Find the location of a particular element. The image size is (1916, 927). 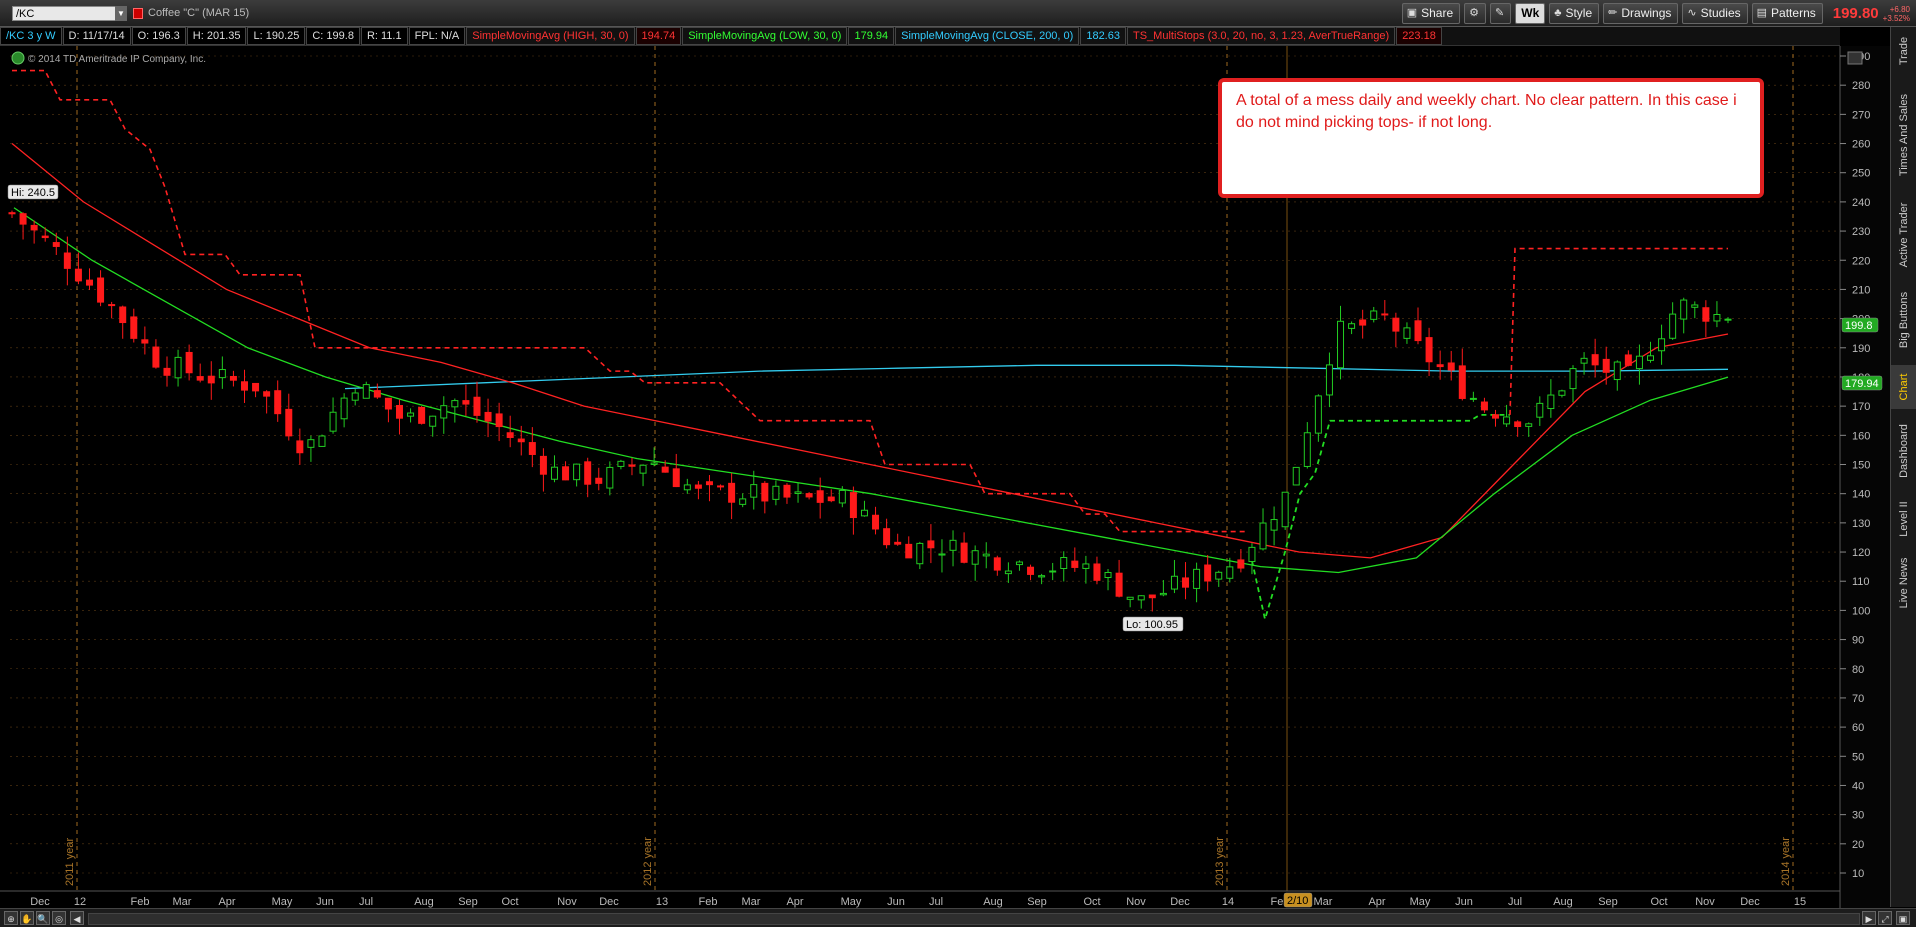

tab-level-ii: Level II is located at coordinates (1903, 519).